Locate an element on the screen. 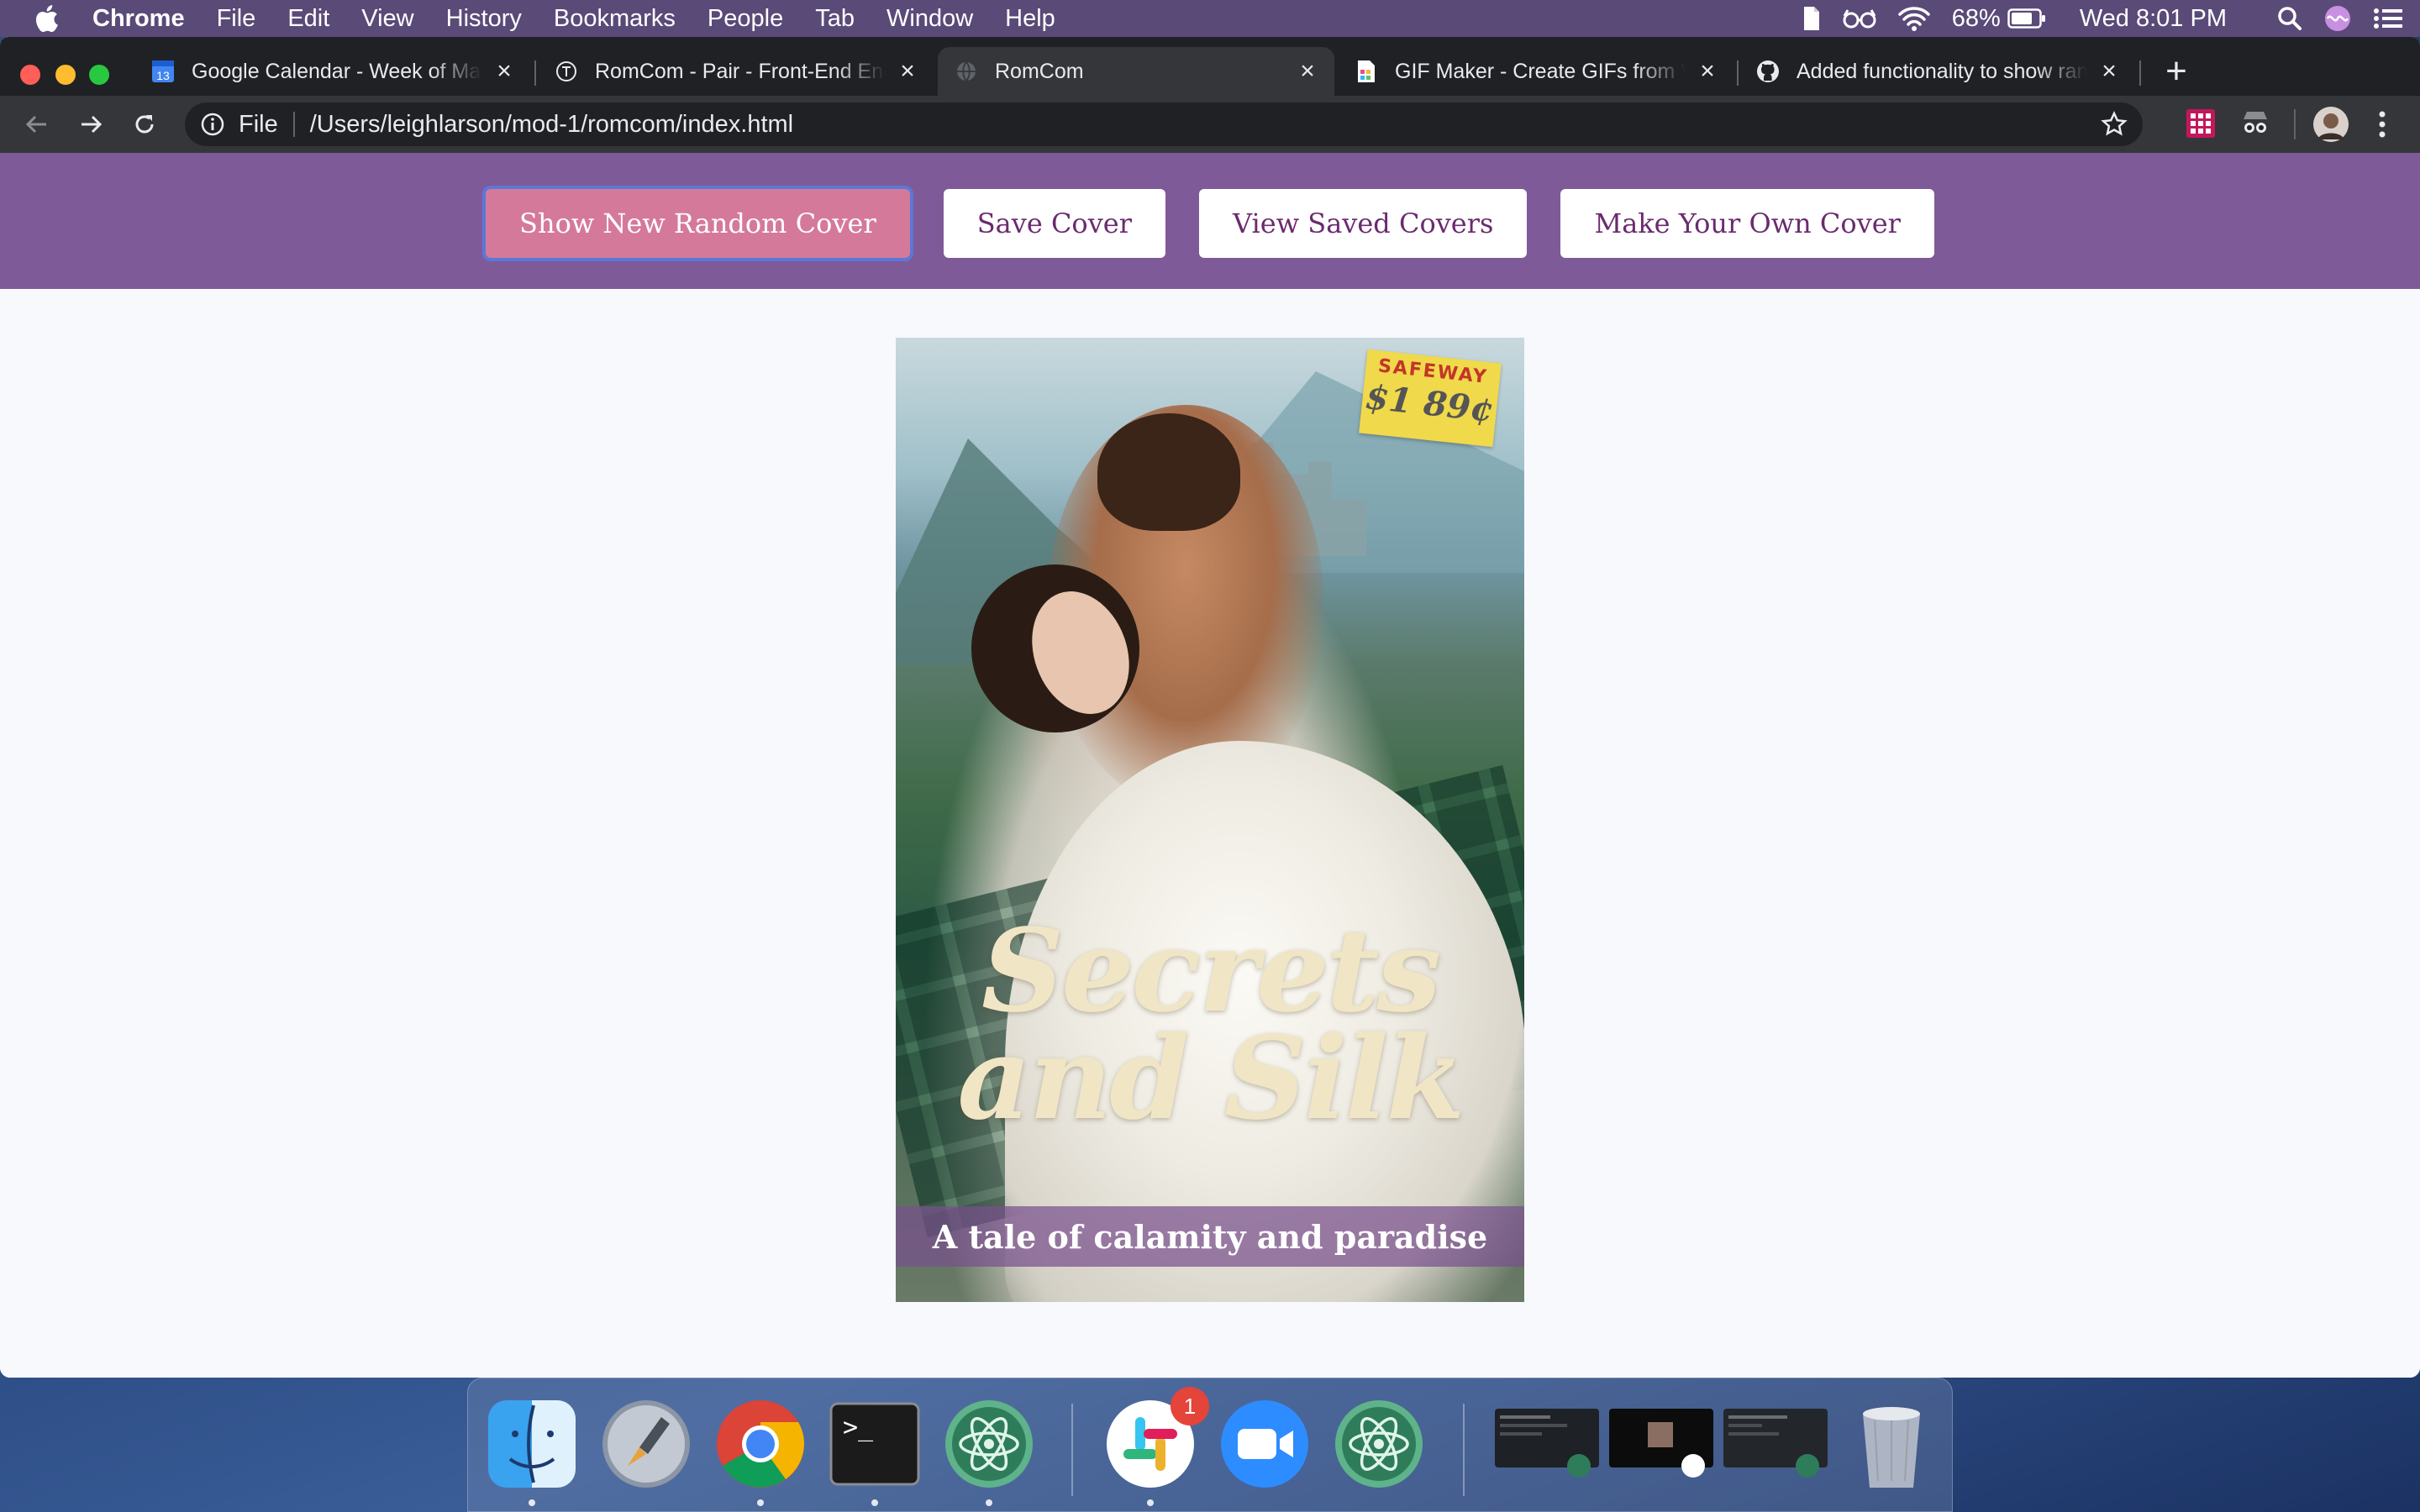  window-close-button is located at coordinates (30, 75).